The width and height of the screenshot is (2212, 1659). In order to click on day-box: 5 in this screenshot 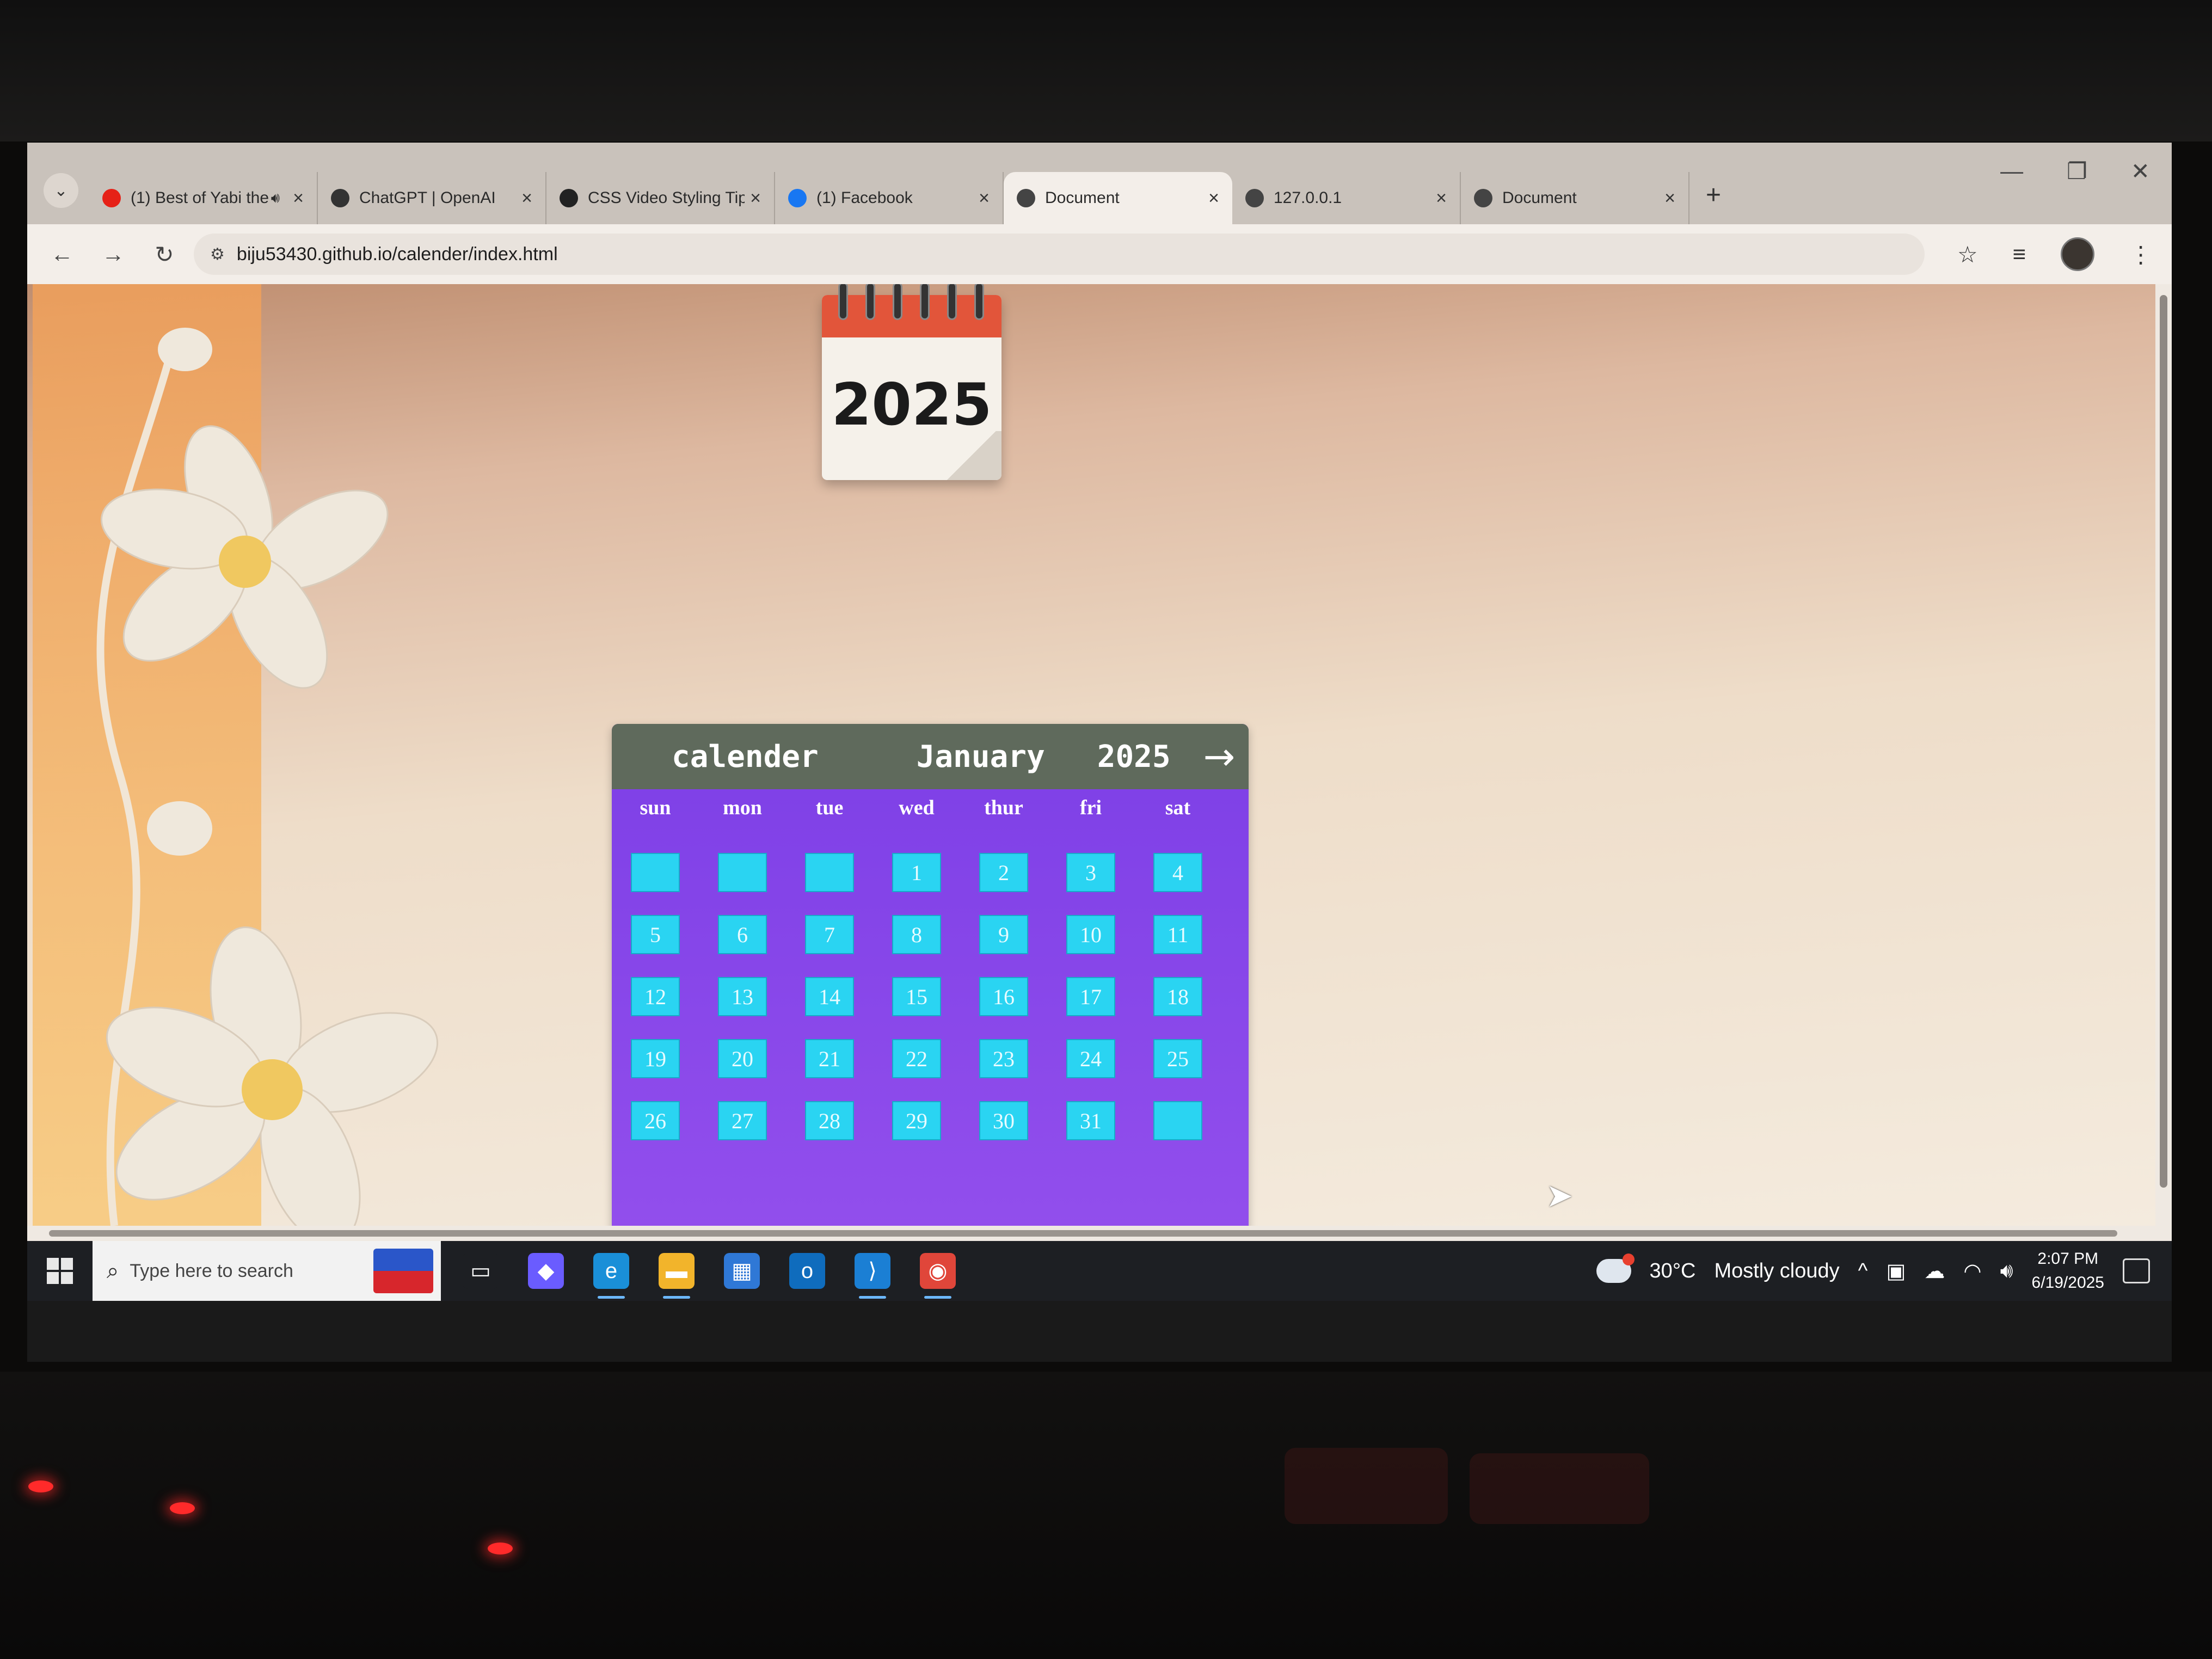, I will do `click(656, 935)`.